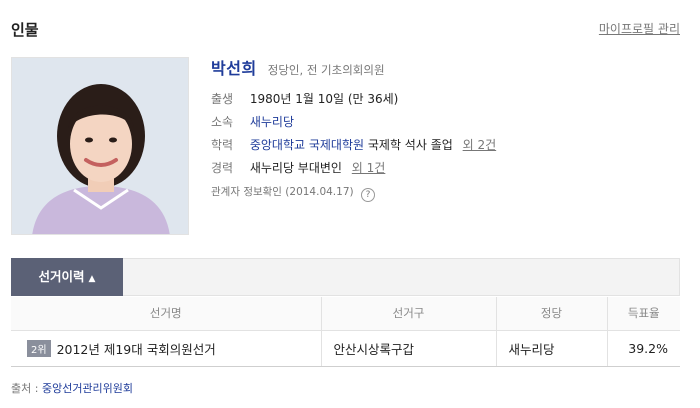  I want to click on verification-note: 관계자 정보확인 (2014.04.17) ?, so click(293, 193).